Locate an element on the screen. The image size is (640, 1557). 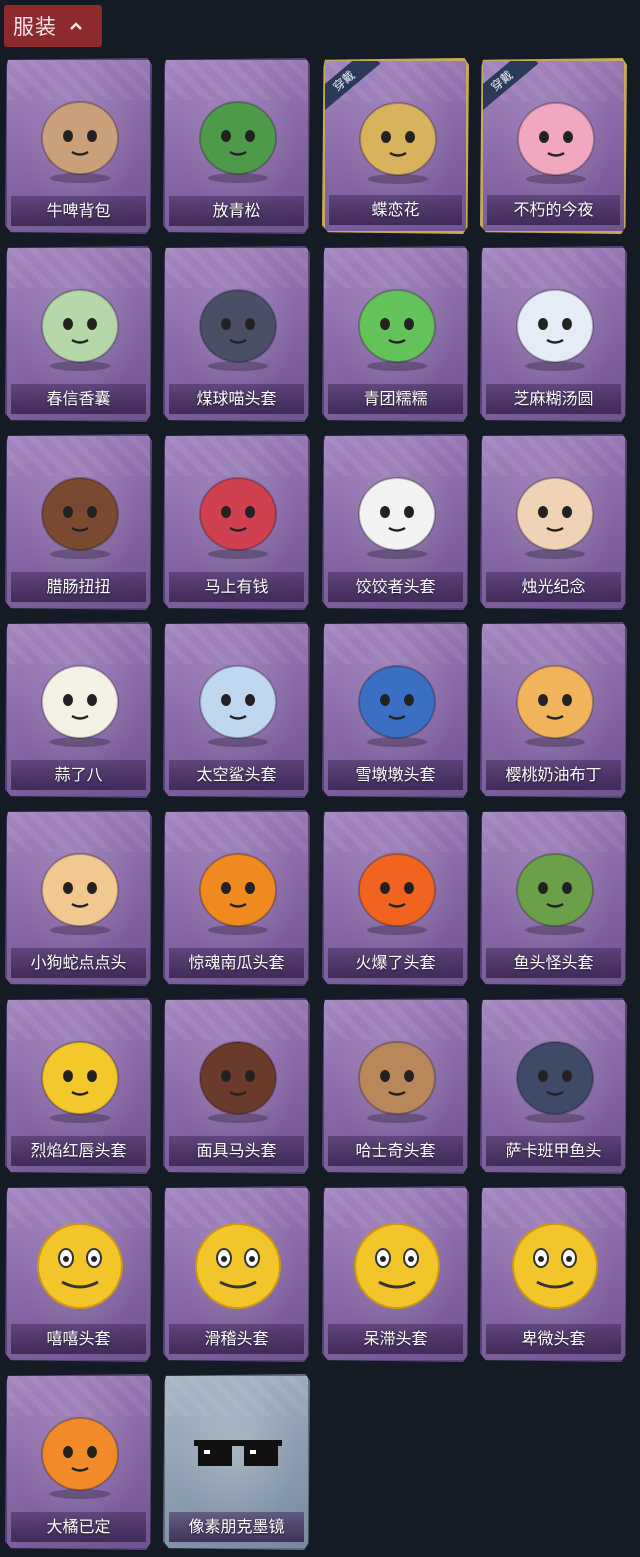
outfit-card: 嘻嘻头套 is located at coordinates (78, 1274).